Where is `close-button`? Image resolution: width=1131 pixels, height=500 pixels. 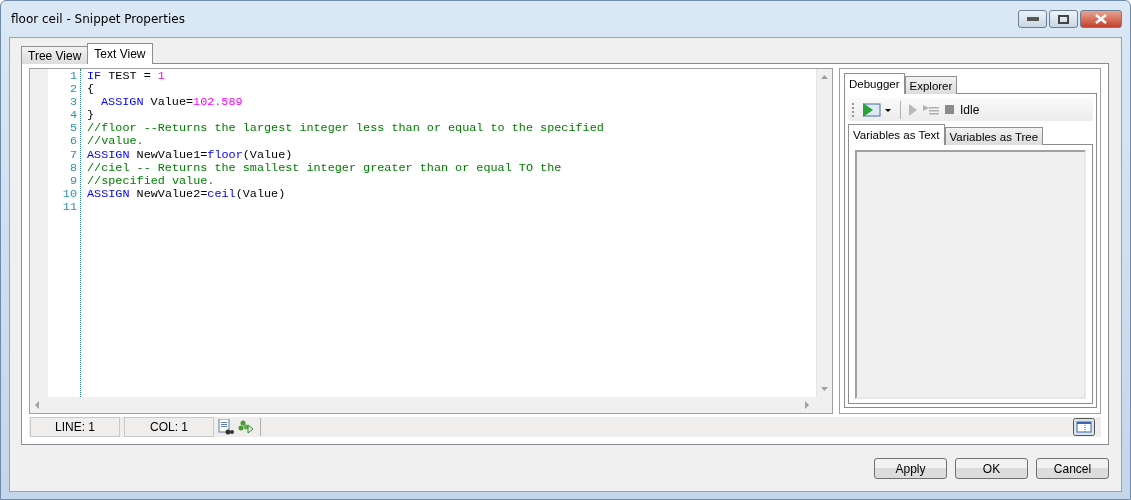 close-button is located at coordinates (1101, 19).